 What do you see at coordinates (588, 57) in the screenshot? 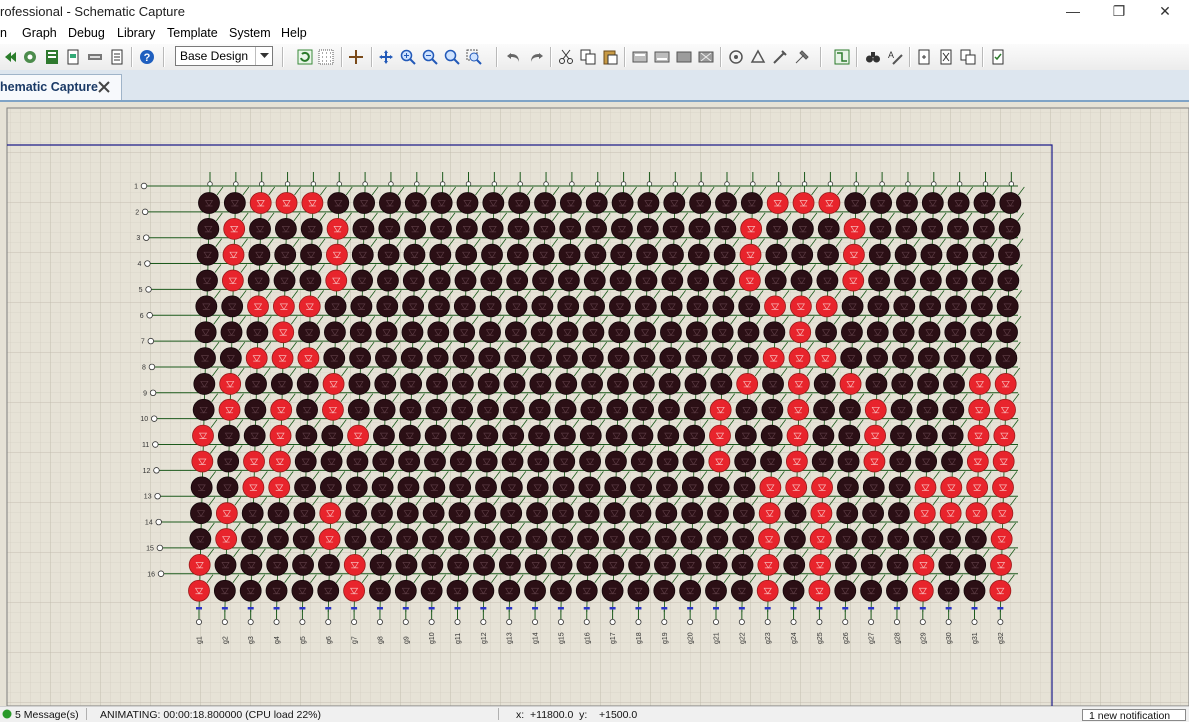
I see `copy-icon` at bounding box center [588, 57].